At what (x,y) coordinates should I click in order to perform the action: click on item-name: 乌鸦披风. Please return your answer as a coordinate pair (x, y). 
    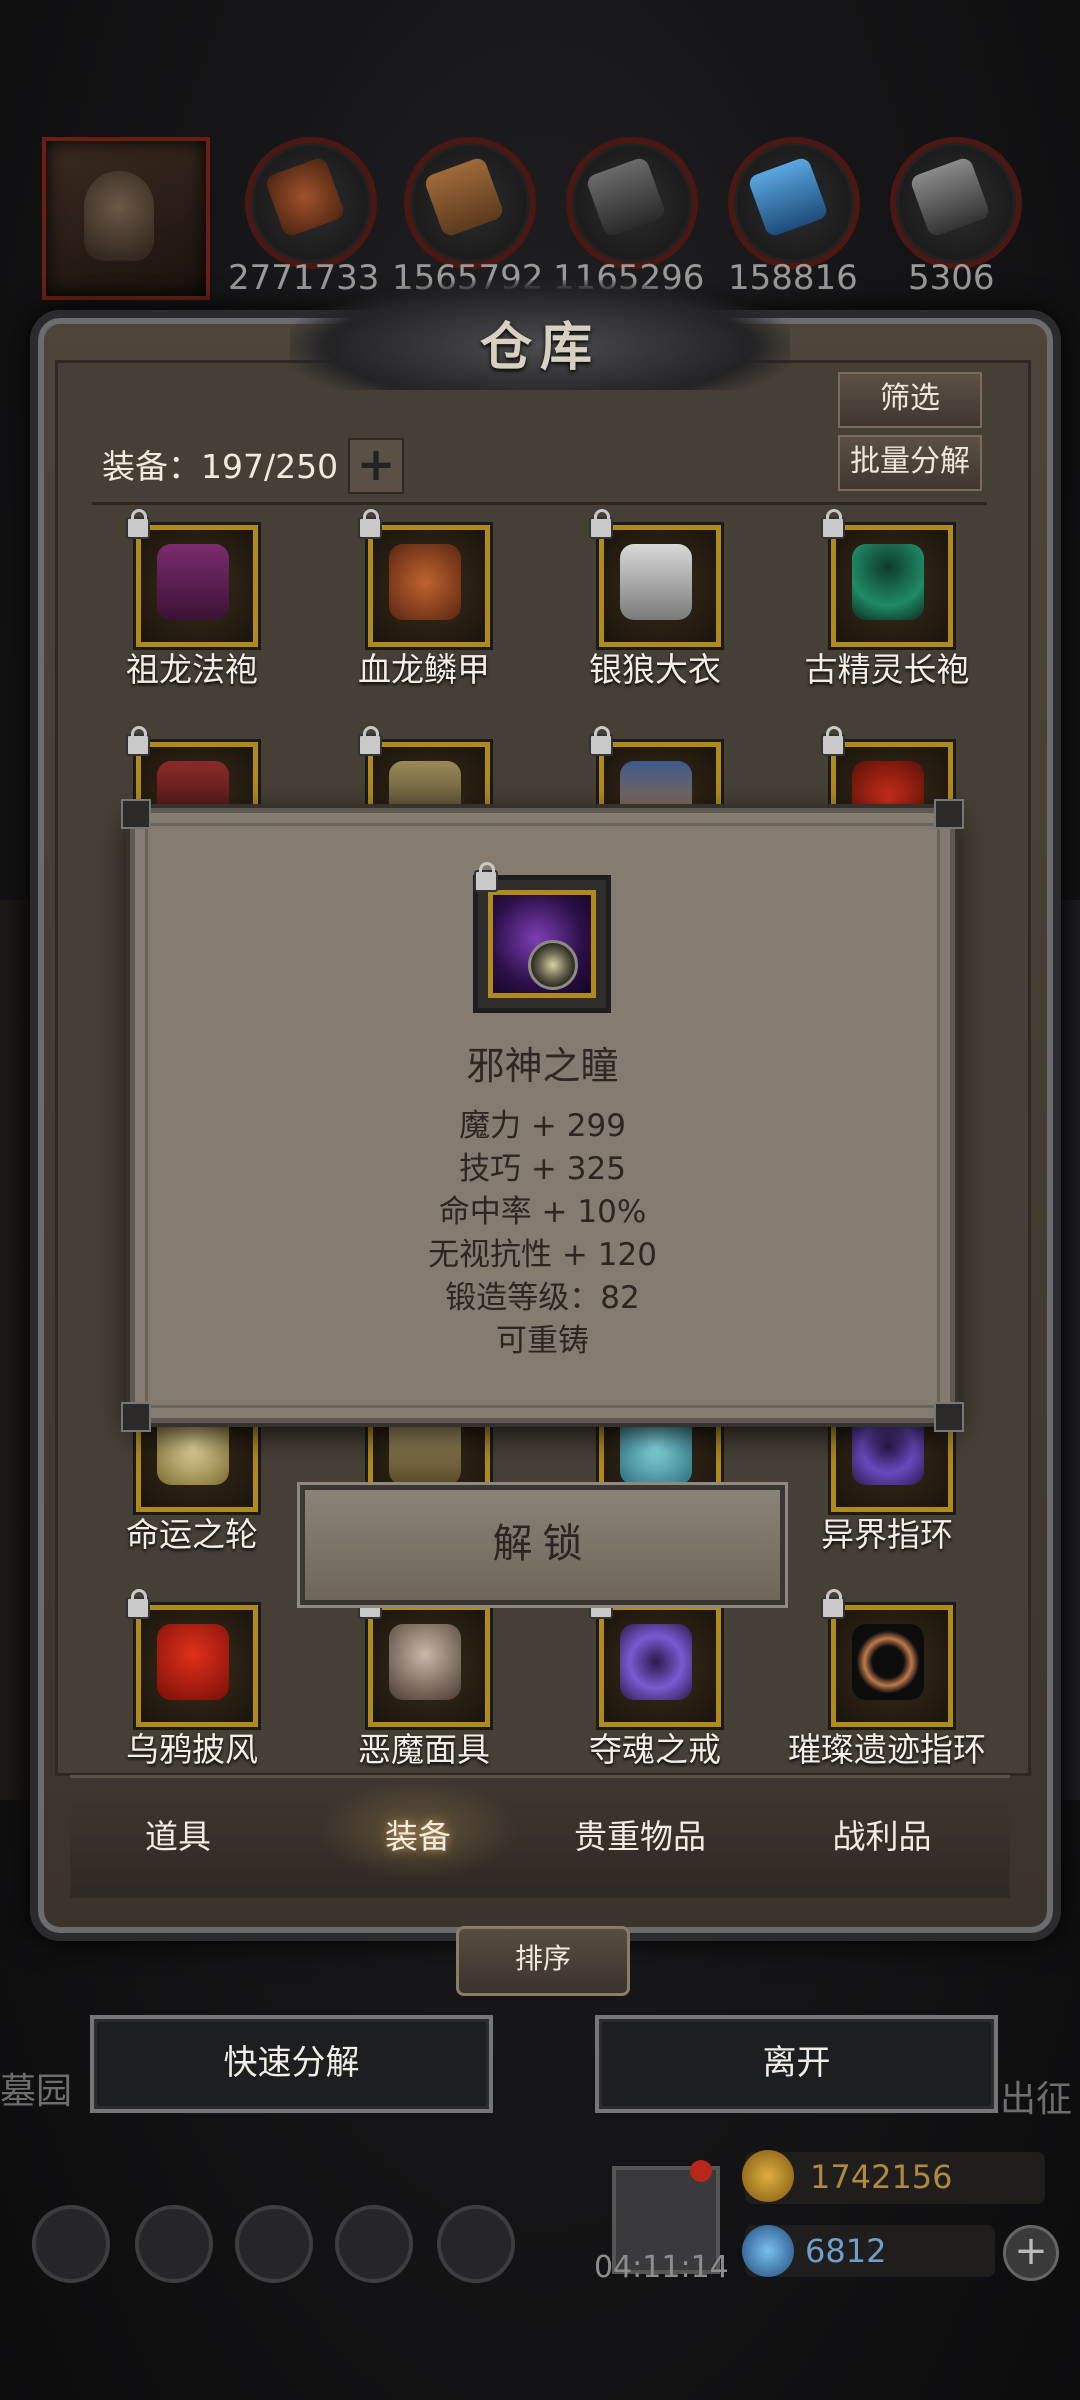
    Looking at the image, I should click on (192, 1749).